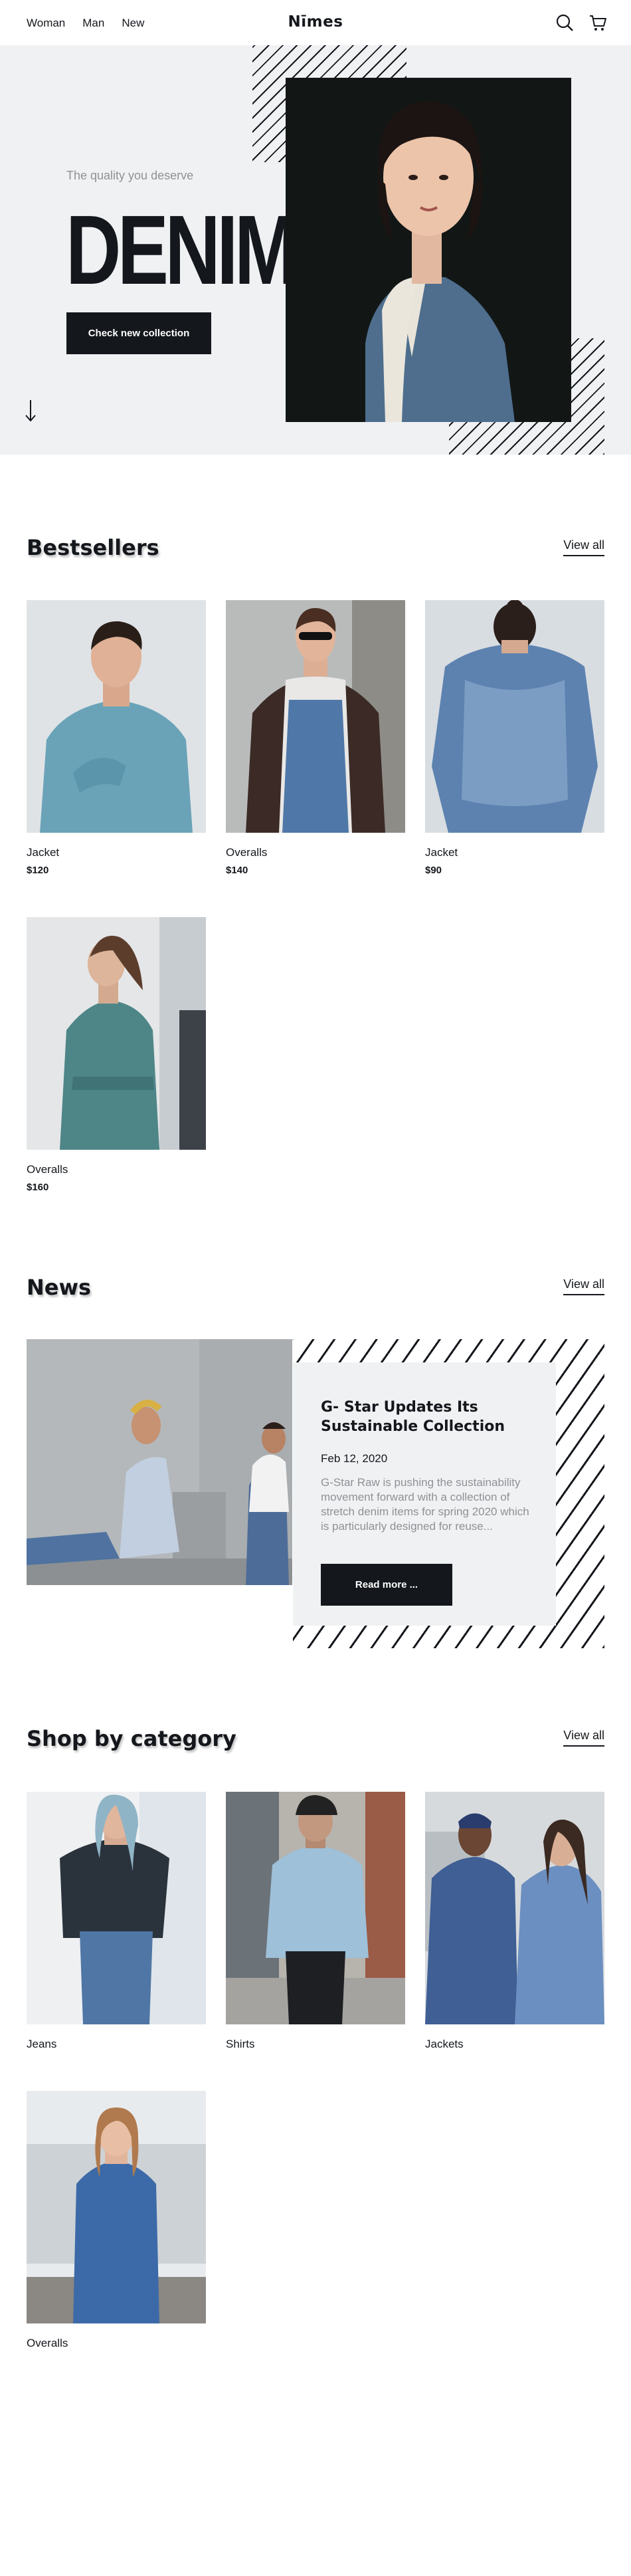  I want to click on category-card: Shirts, so click(315, 1921).